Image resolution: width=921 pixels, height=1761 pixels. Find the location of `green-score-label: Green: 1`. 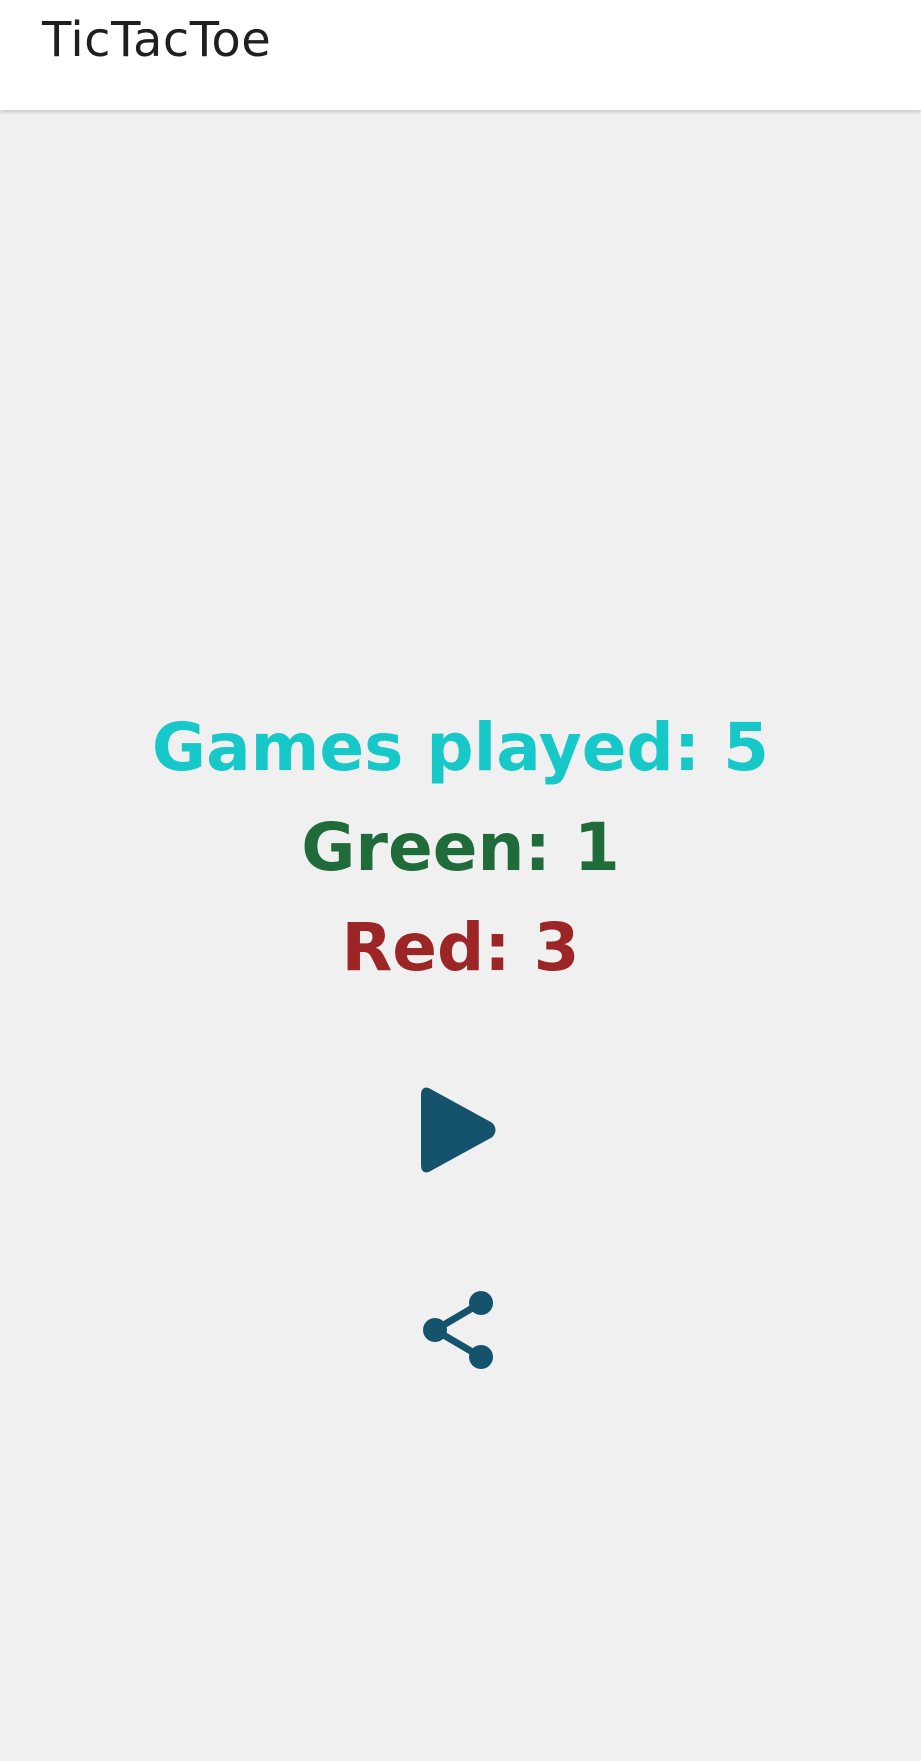

green-score-label: Green: 1 is located at coordinates (460, 847).